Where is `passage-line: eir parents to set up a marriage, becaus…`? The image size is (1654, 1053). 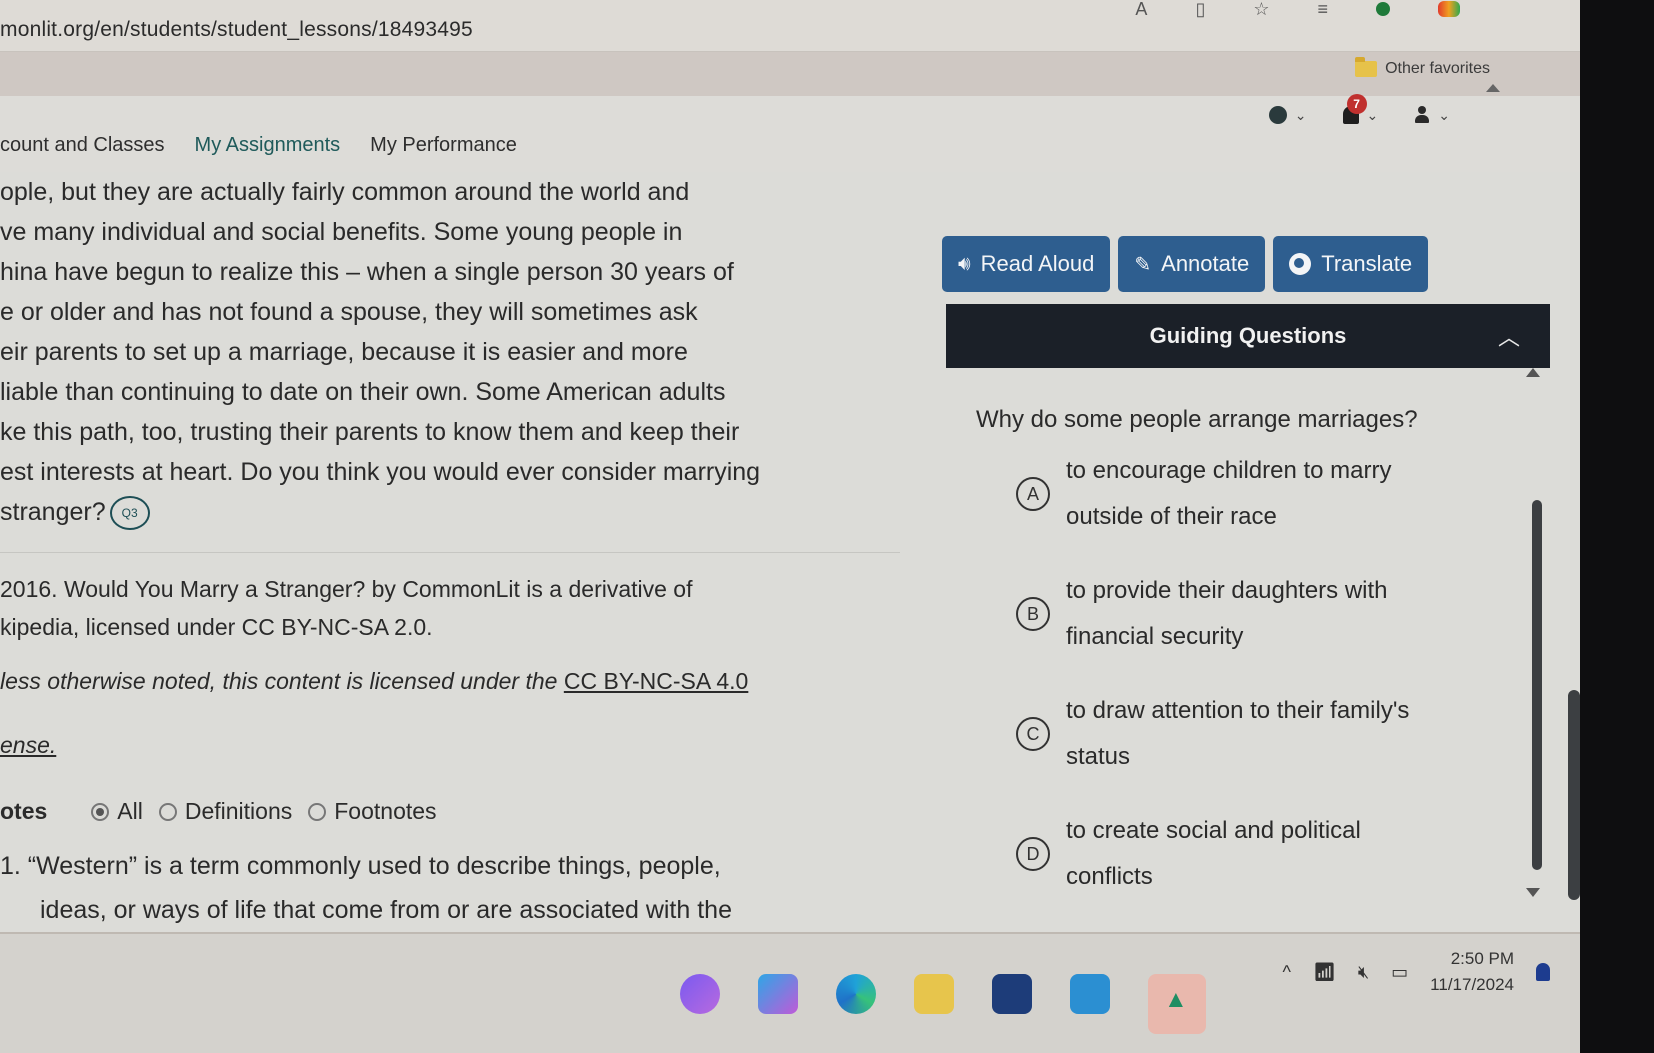
passage-line: eir parents to set up a marriage, becaus… is located at coordinates (344, 352).